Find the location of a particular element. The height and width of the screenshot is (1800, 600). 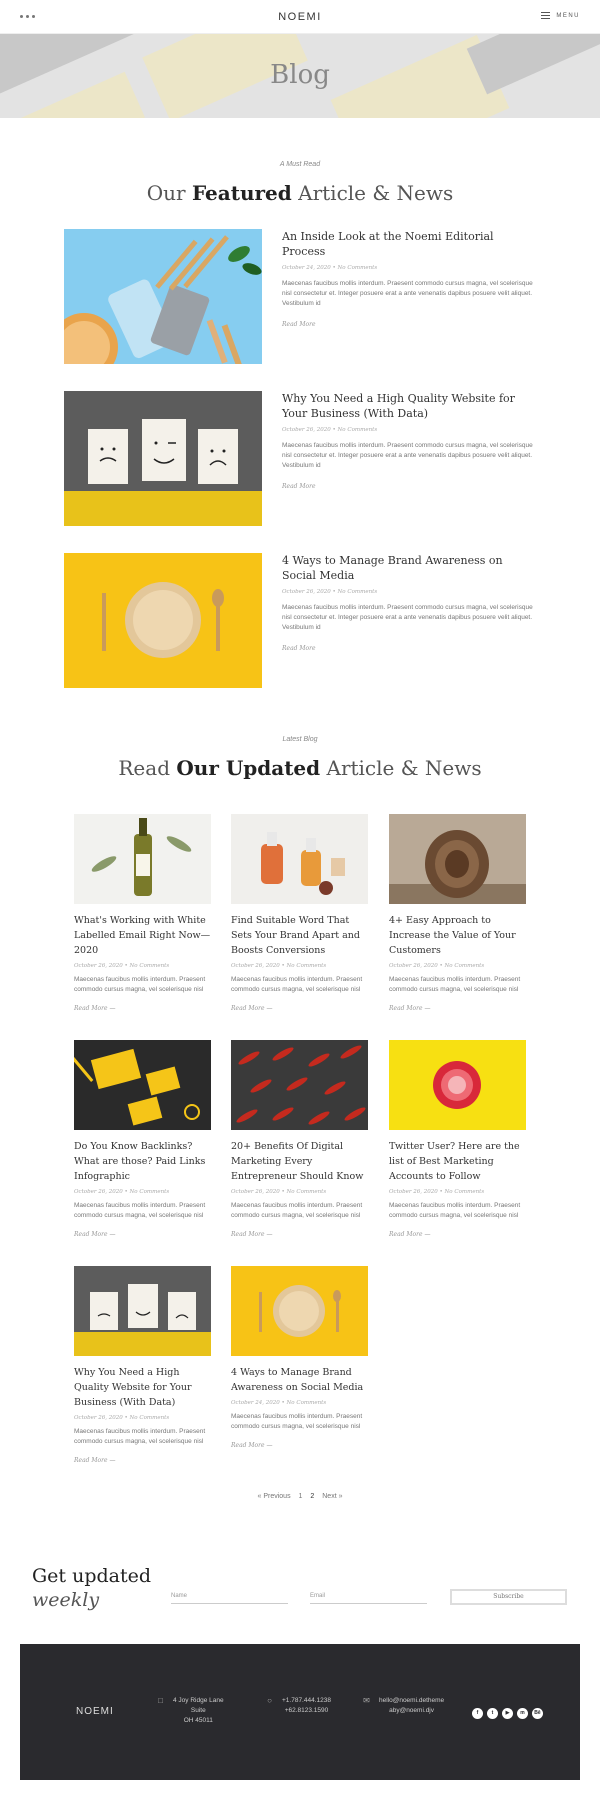

menu-button: MENU is located at coordinates (560, 15).